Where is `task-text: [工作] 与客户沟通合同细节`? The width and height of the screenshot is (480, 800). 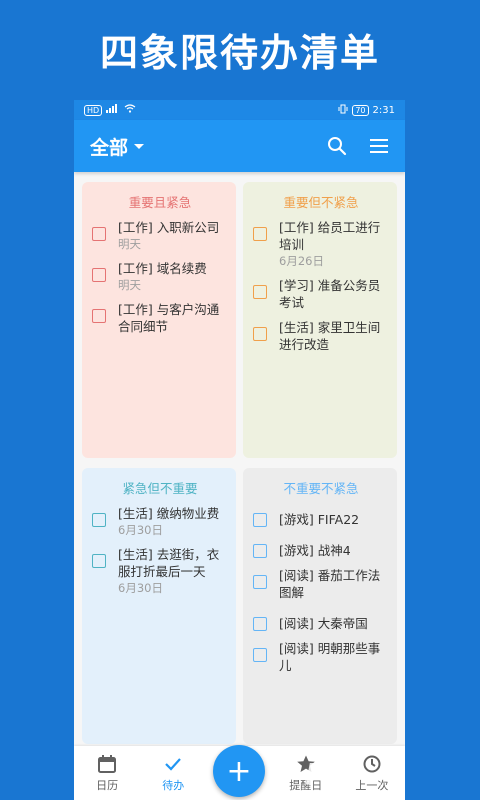
task-text: [工作] 与客户沟通合同细节 is located at coordinates (169, 318).